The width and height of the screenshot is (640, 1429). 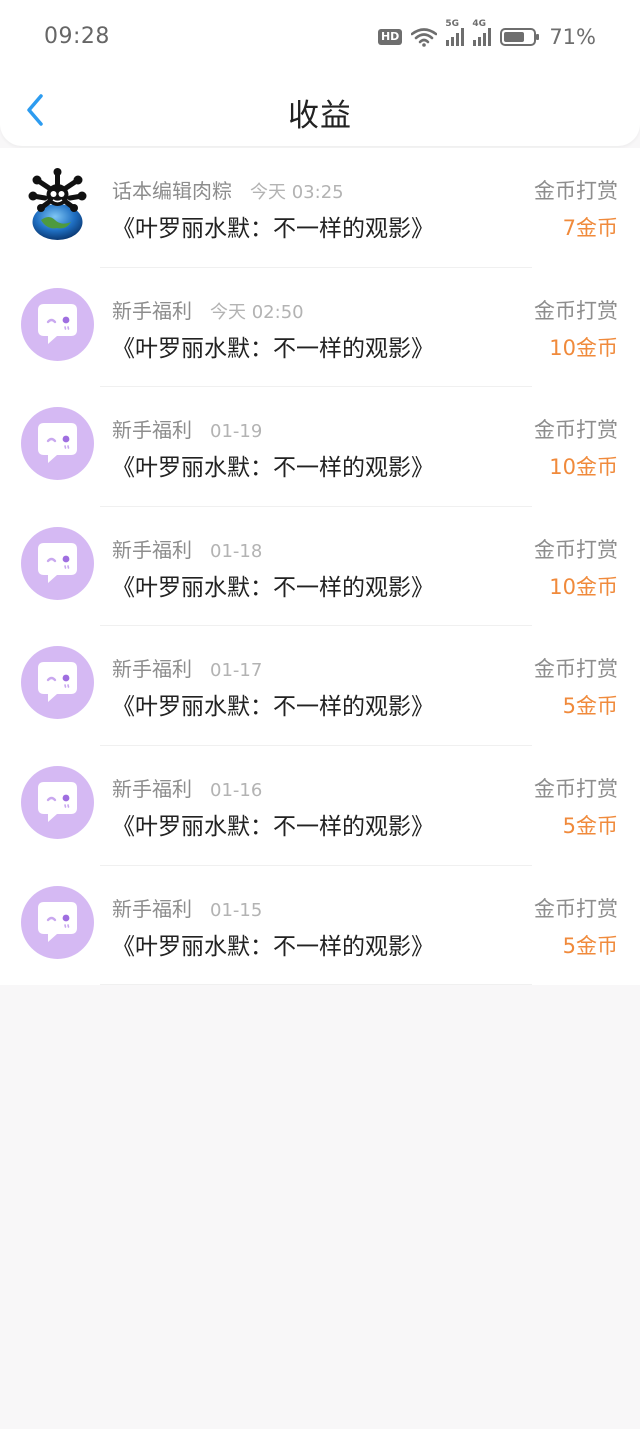 I want to click on earnings-list-item: 新手福利 01-16 《叶罗丽水默：不一样的观影》 金币打赏 5金币, so click(x=320, y=806).